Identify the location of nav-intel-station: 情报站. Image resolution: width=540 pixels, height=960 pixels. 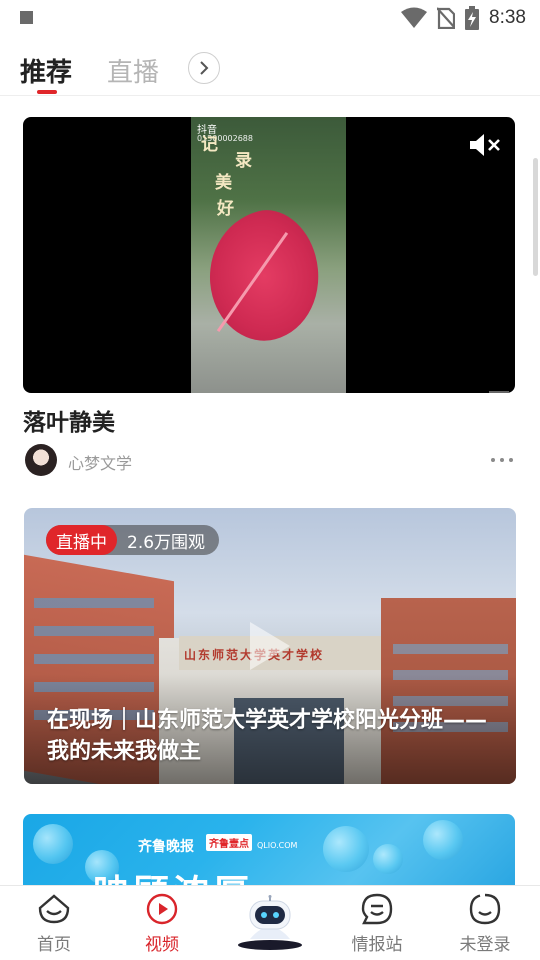
(377, 926).